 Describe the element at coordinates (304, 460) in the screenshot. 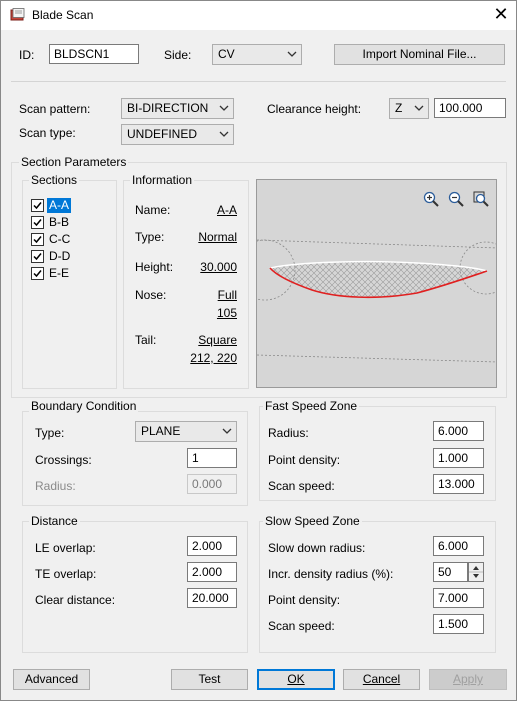

I see `fast-point-density-label: Point density:` at that location.